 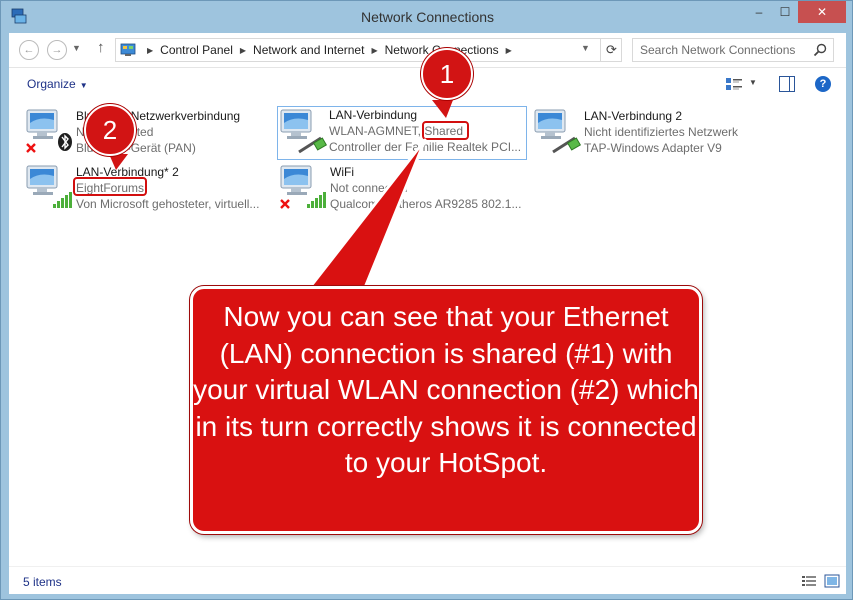 I want to click on annotation-badge-1: 1, so click(x=447, y=74).